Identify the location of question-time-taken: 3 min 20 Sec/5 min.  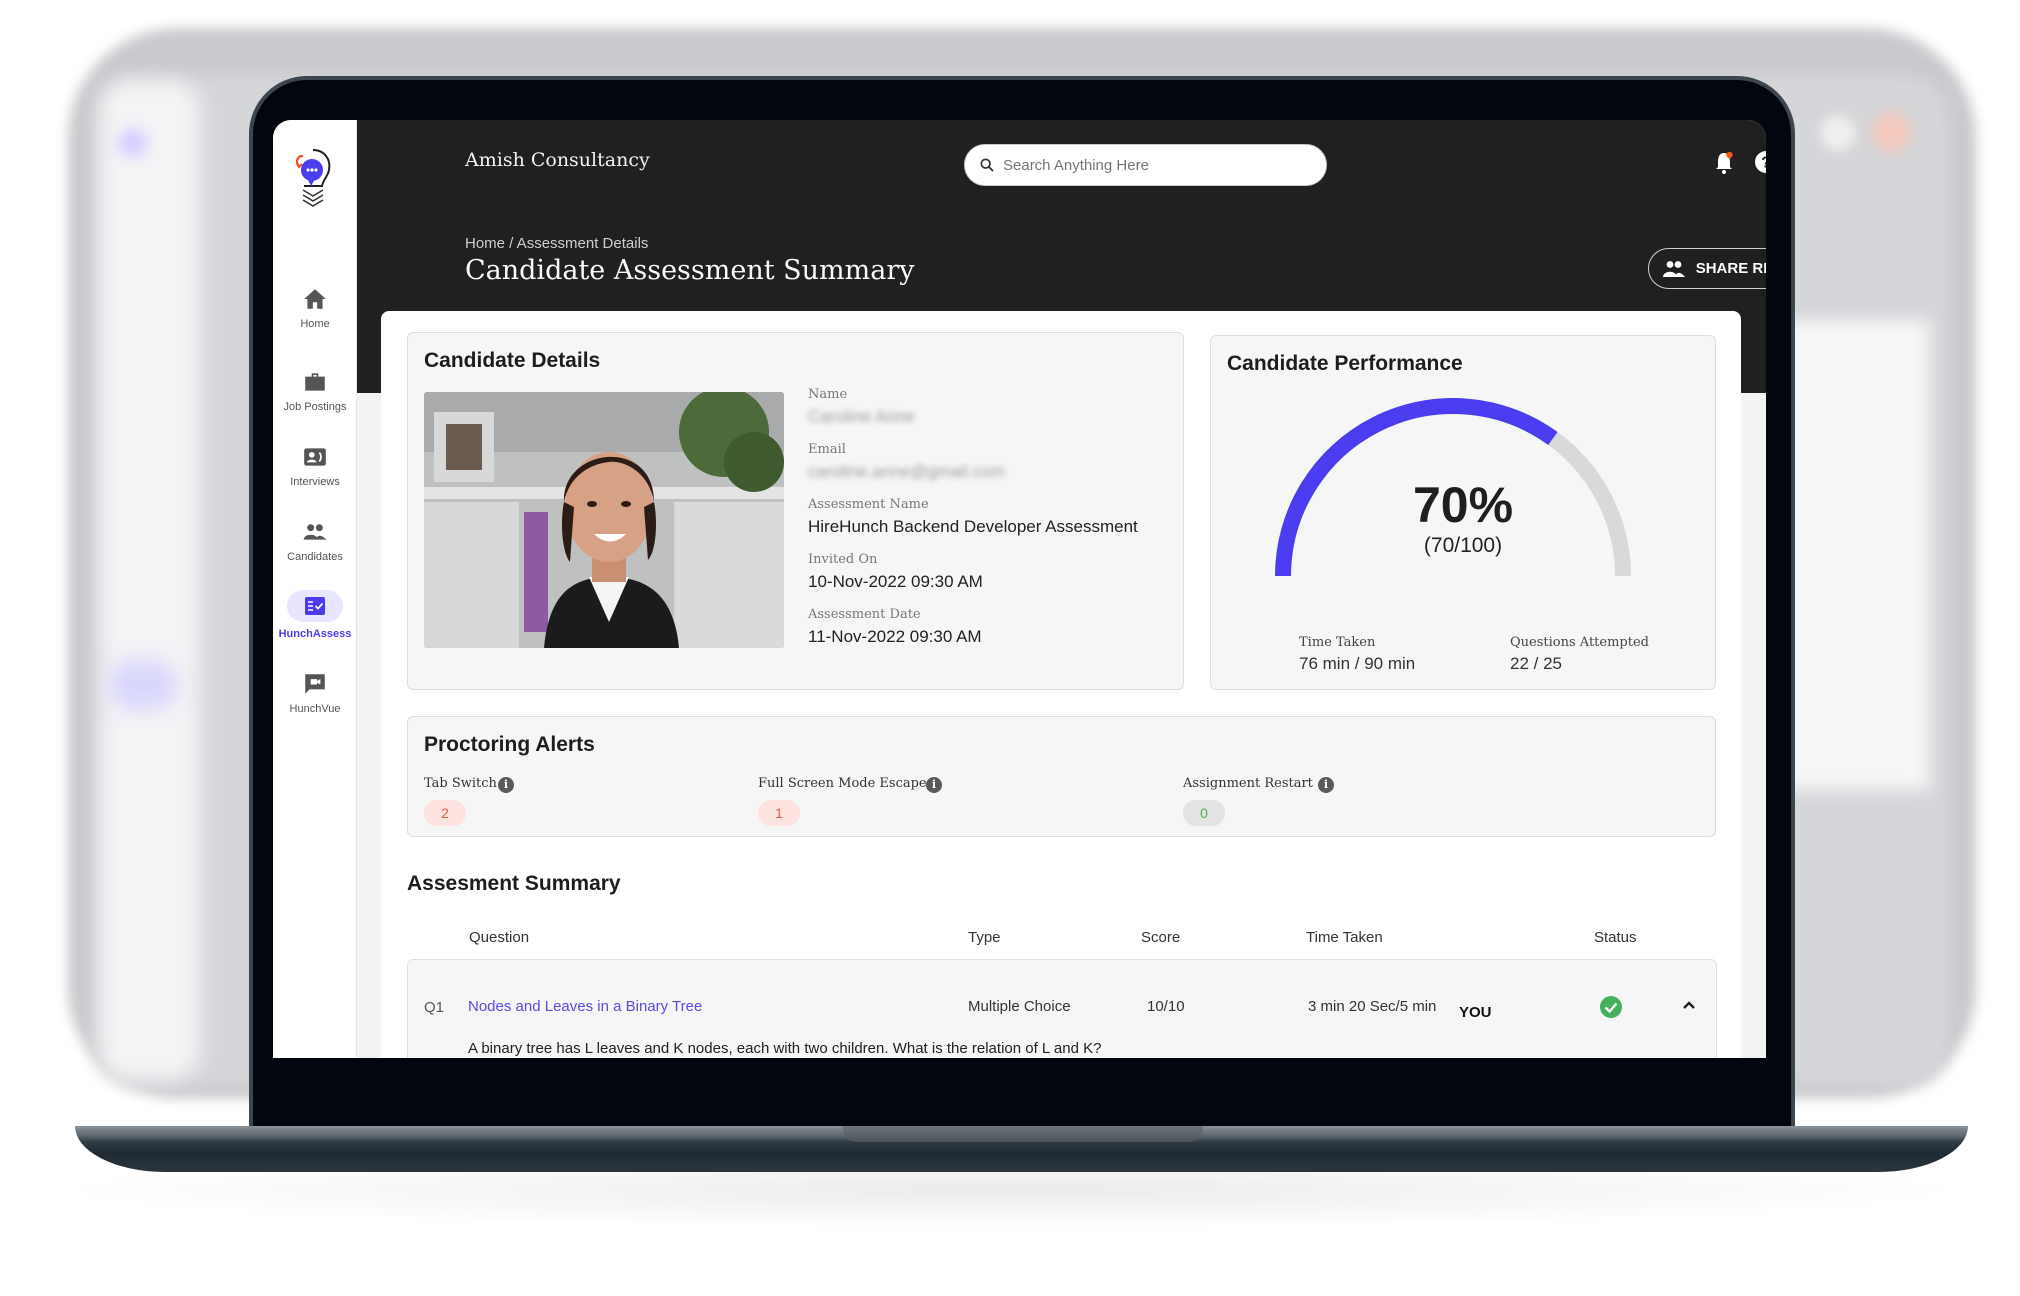
(1372, 1006).